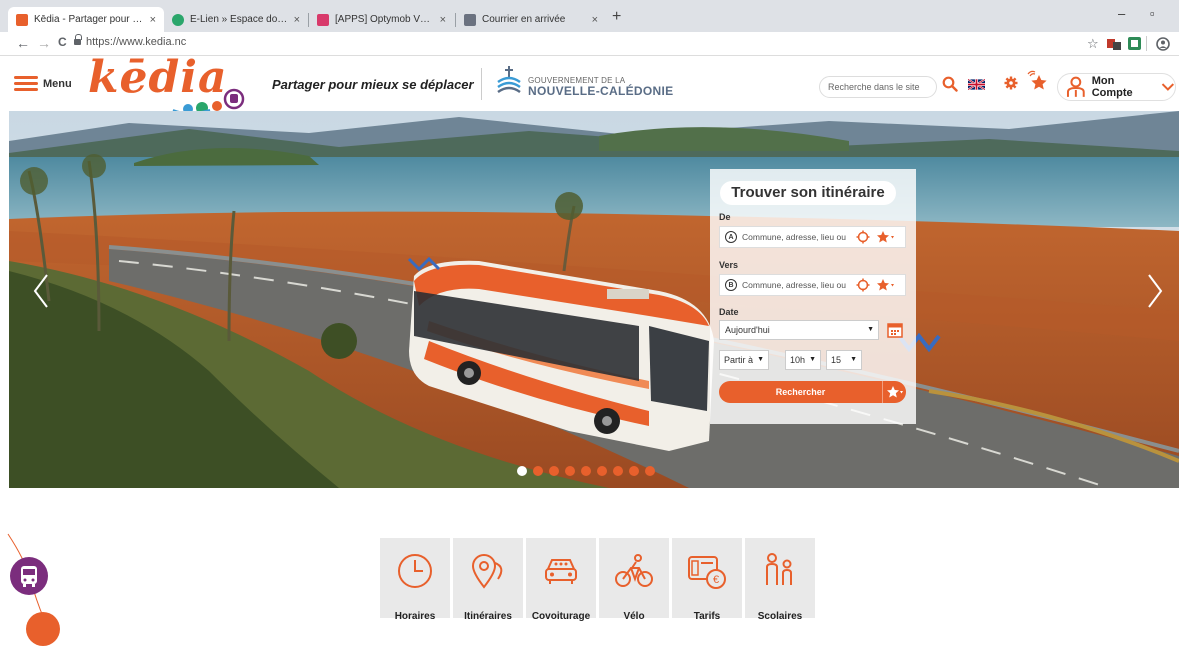 The width and height of the screenshot is (1179, 646). I want to click on service-label: Itinéraires, so click(488, 616).